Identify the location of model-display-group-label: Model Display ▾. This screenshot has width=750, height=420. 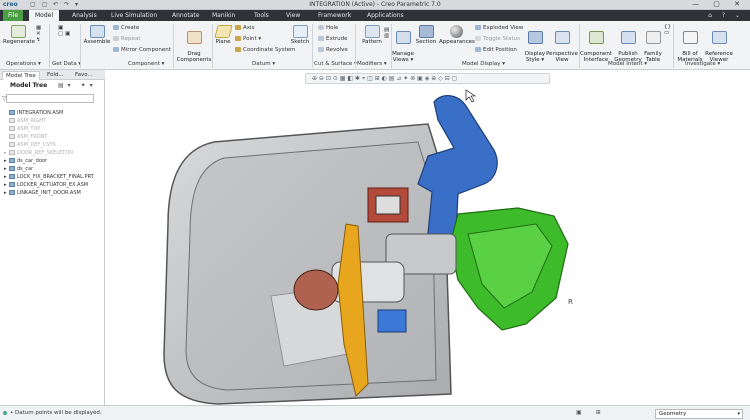
(483, 64).